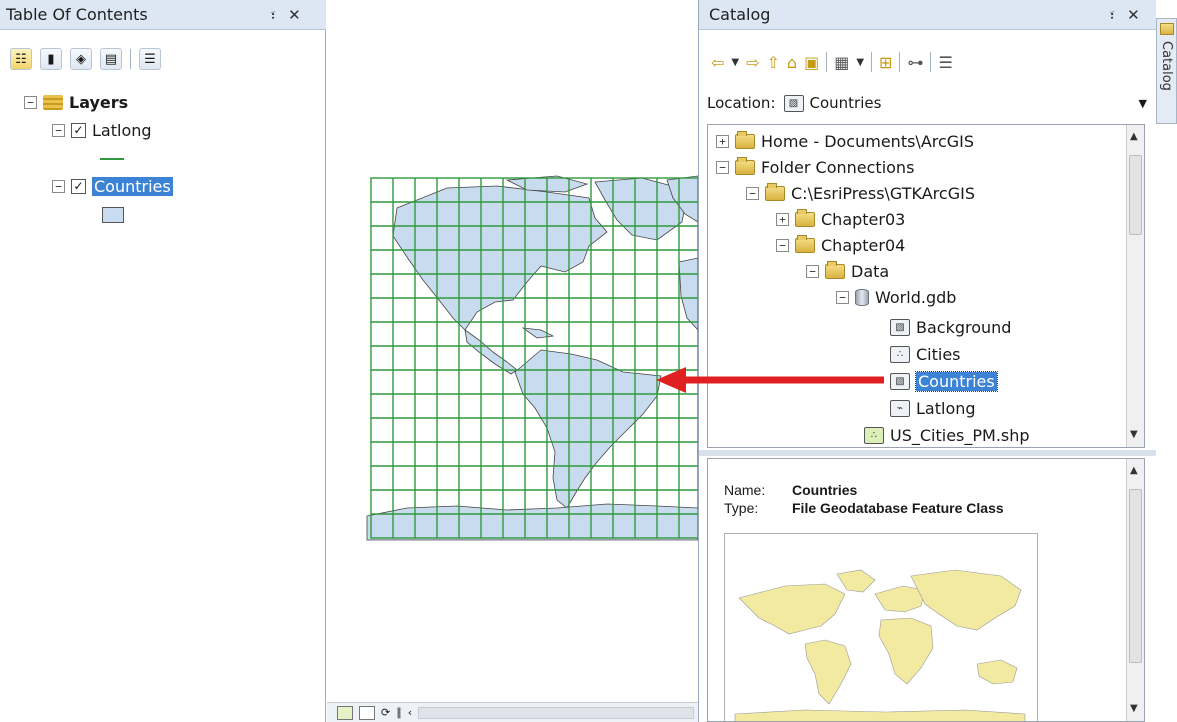  I want to click on toc-layer-countries: − ✓ Countries, so click(112, 186).